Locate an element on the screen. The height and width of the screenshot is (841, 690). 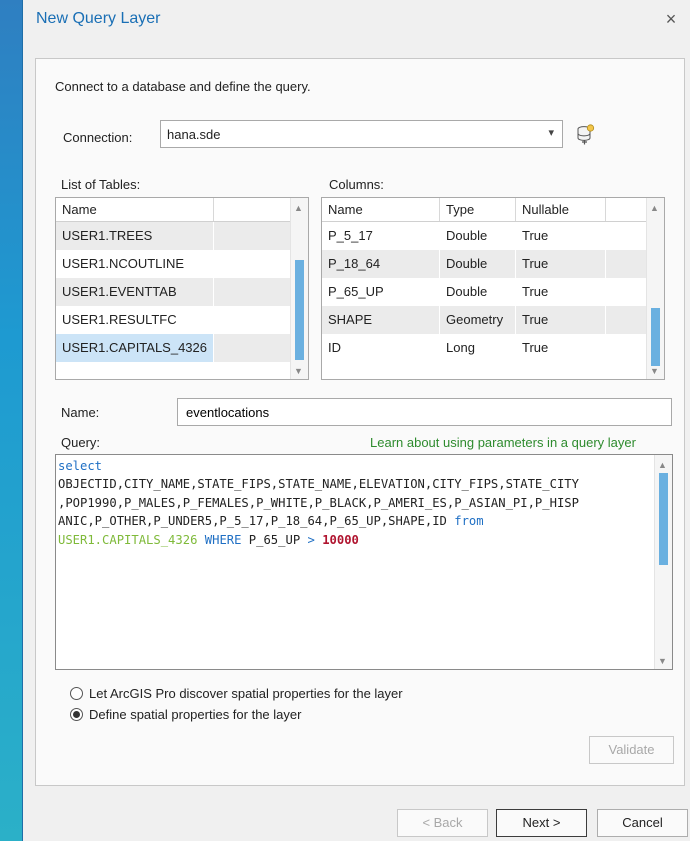
column-name: SHAPE is located at coordinates (381, 320).